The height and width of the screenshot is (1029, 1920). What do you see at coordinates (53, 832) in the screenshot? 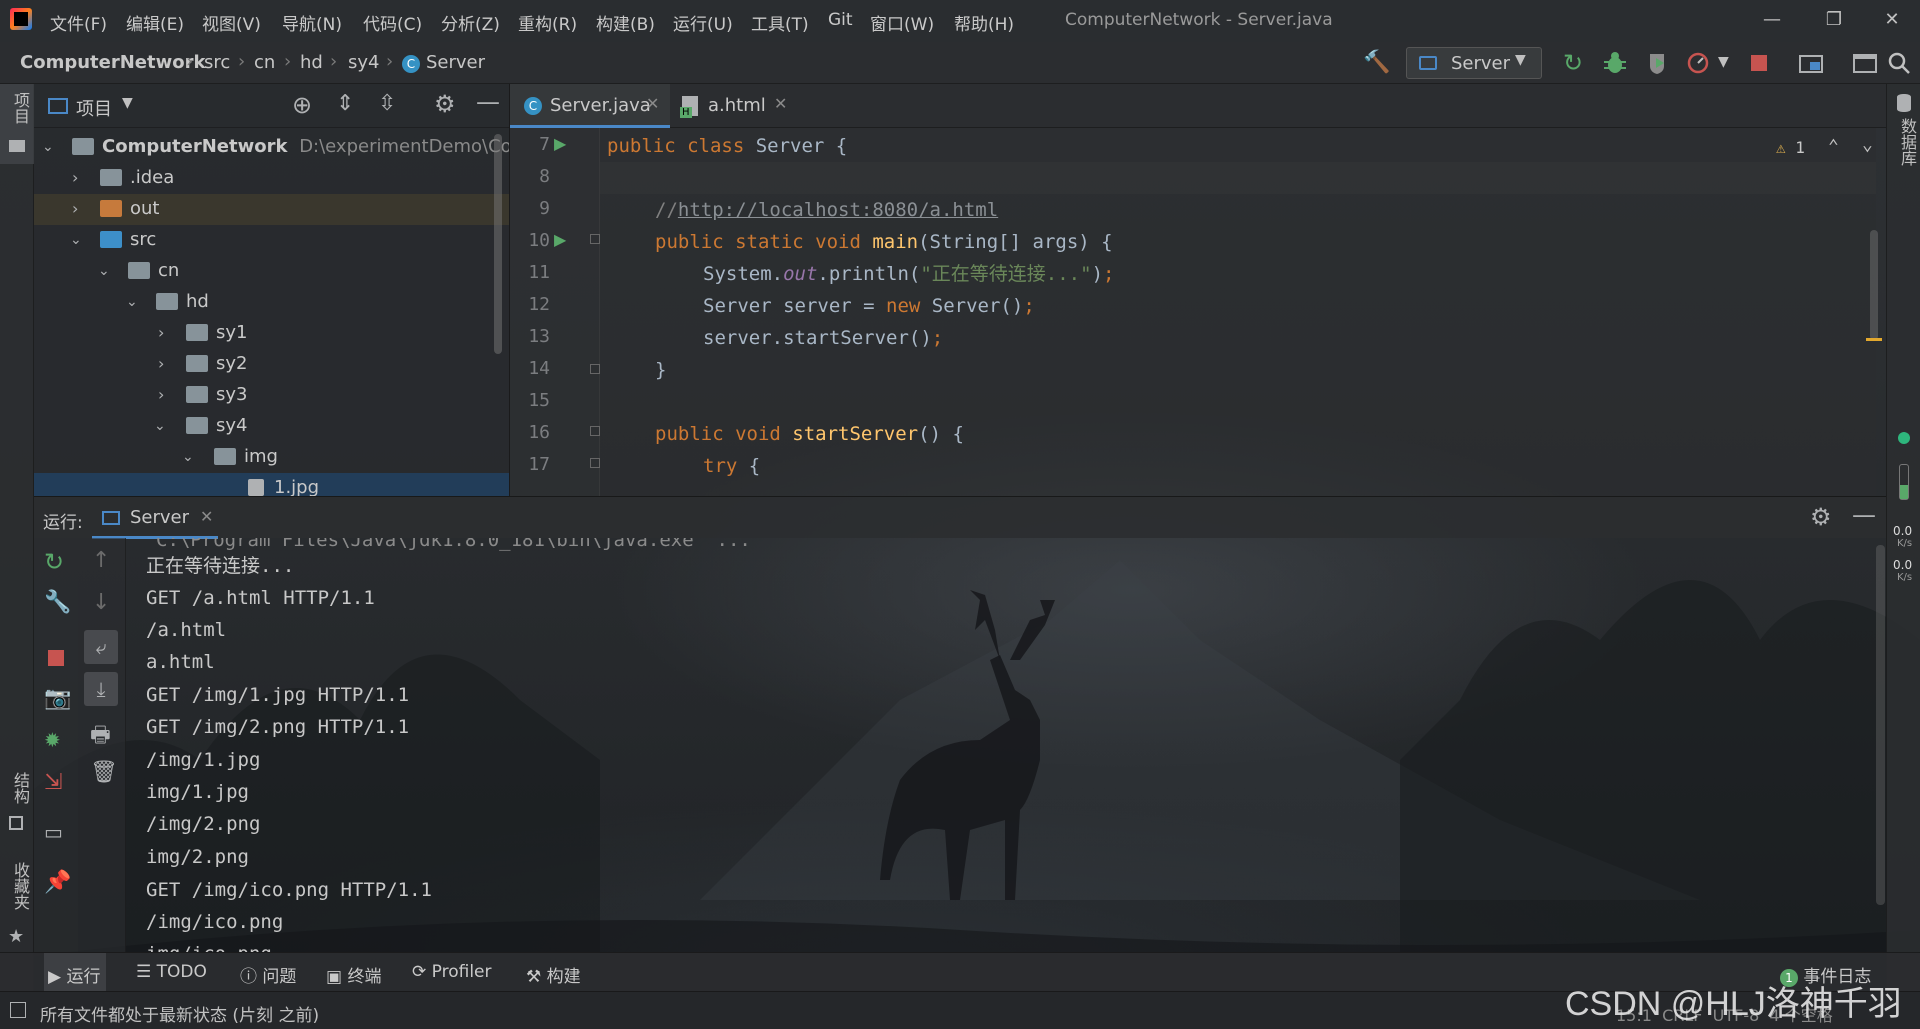
I see `layout-icon: ▭` at bounding box center [53, 832].